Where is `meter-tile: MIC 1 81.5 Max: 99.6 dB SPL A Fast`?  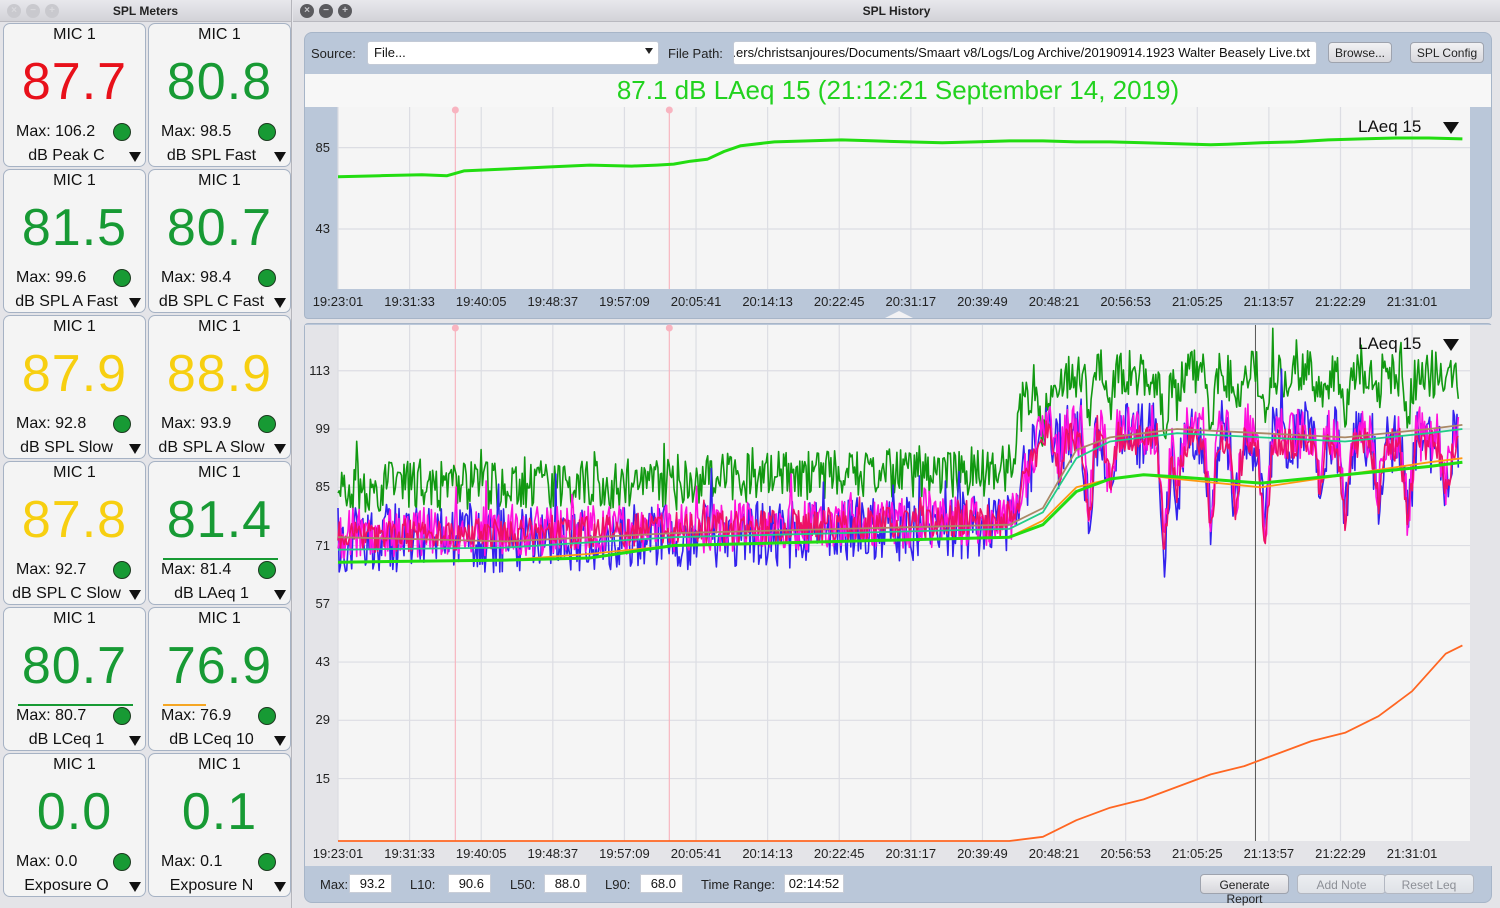 meter-tile: MIC 1 81.5 Max: 99.6 dB SPL A Fast is located at coordinates (74, 241).